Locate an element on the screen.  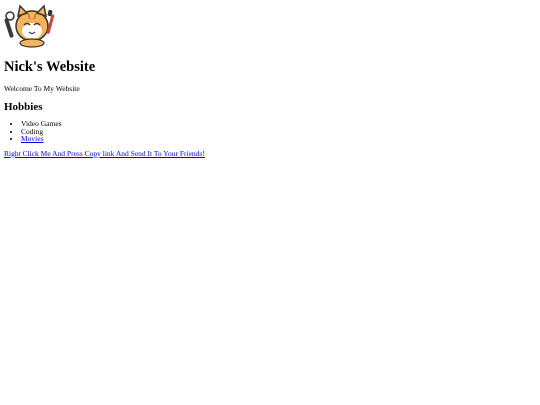
page-title: Nick's Website is located at coordinates (50, 67).